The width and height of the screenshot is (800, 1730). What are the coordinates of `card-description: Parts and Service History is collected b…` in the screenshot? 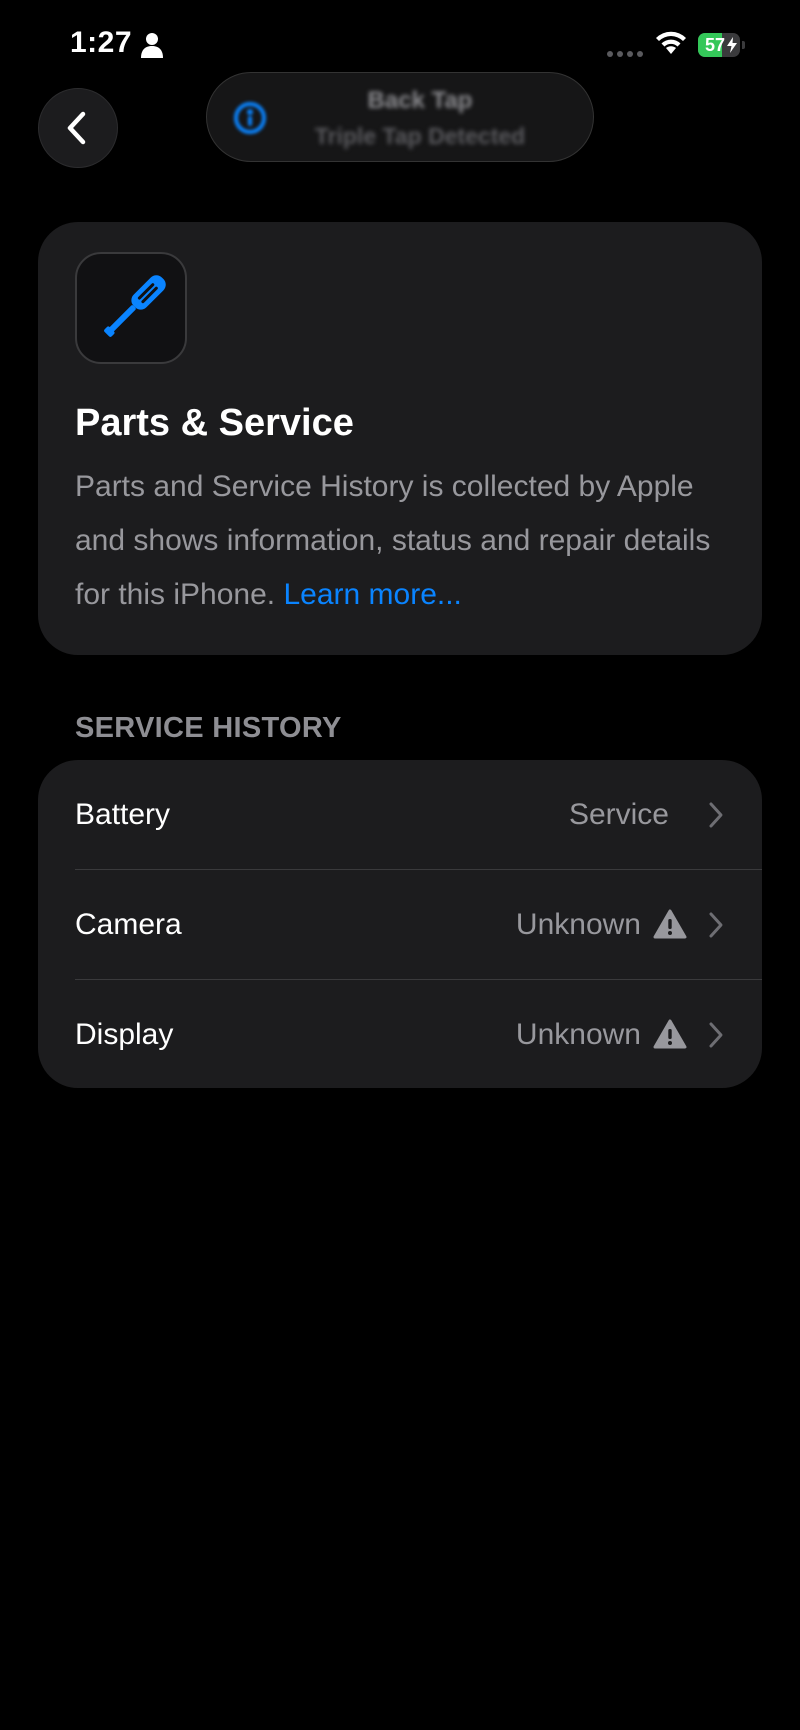 It's located at (395, 541).